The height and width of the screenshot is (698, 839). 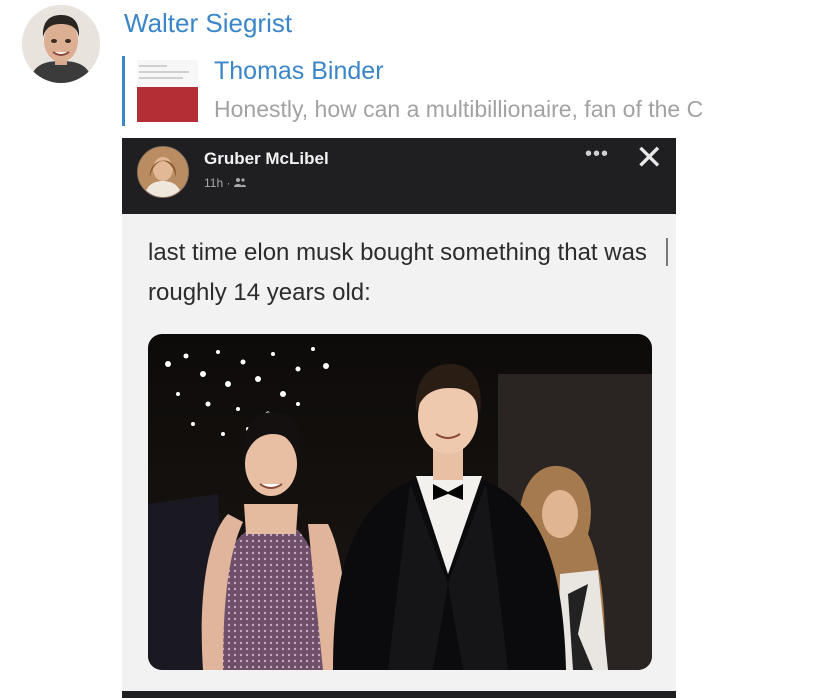 I want to click on person-avatar-icon, so click(x=163, y=172).